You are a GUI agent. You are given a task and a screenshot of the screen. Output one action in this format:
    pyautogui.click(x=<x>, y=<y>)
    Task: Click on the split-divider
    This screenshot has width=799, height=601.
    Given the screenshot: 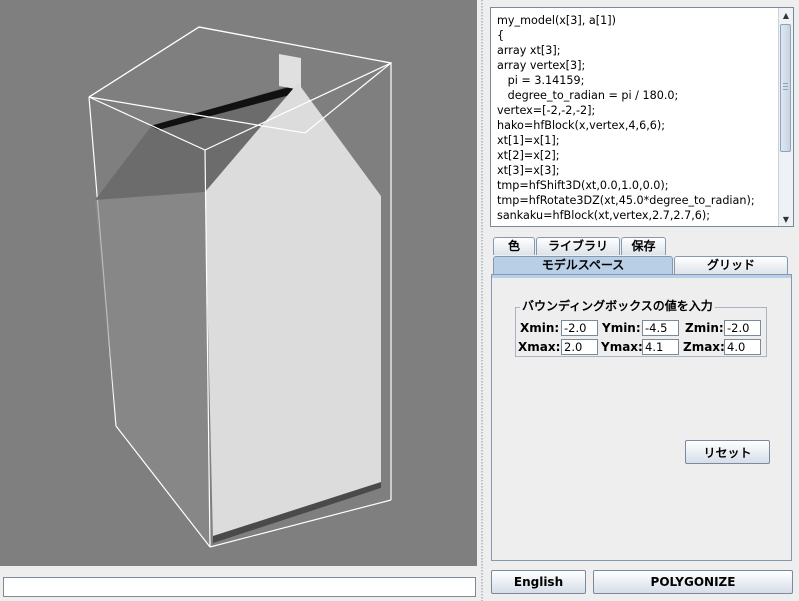 What is the action you would take?
    pyautogui.click(x=482, y=300)
    